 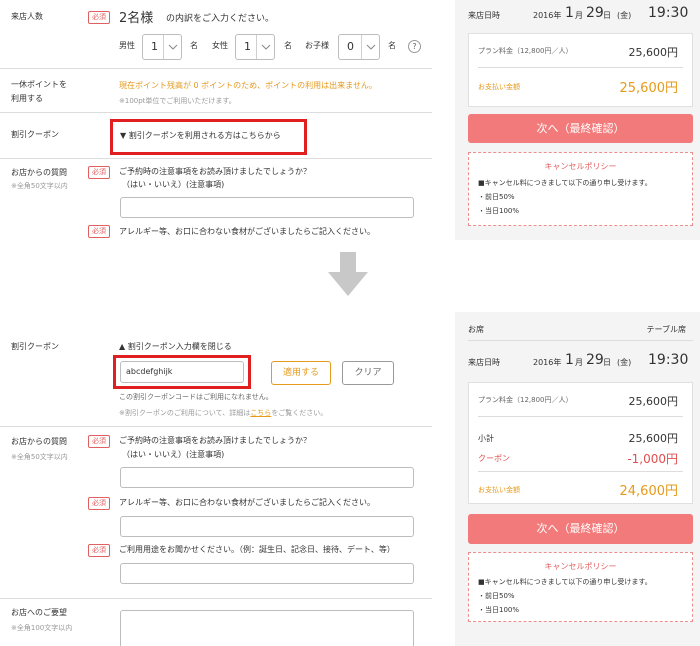 I want to click on points-message: 現在ポイント残高が 0 ポイントのため、ポイントの利用は出来ません。, so click(x=248, y=85).